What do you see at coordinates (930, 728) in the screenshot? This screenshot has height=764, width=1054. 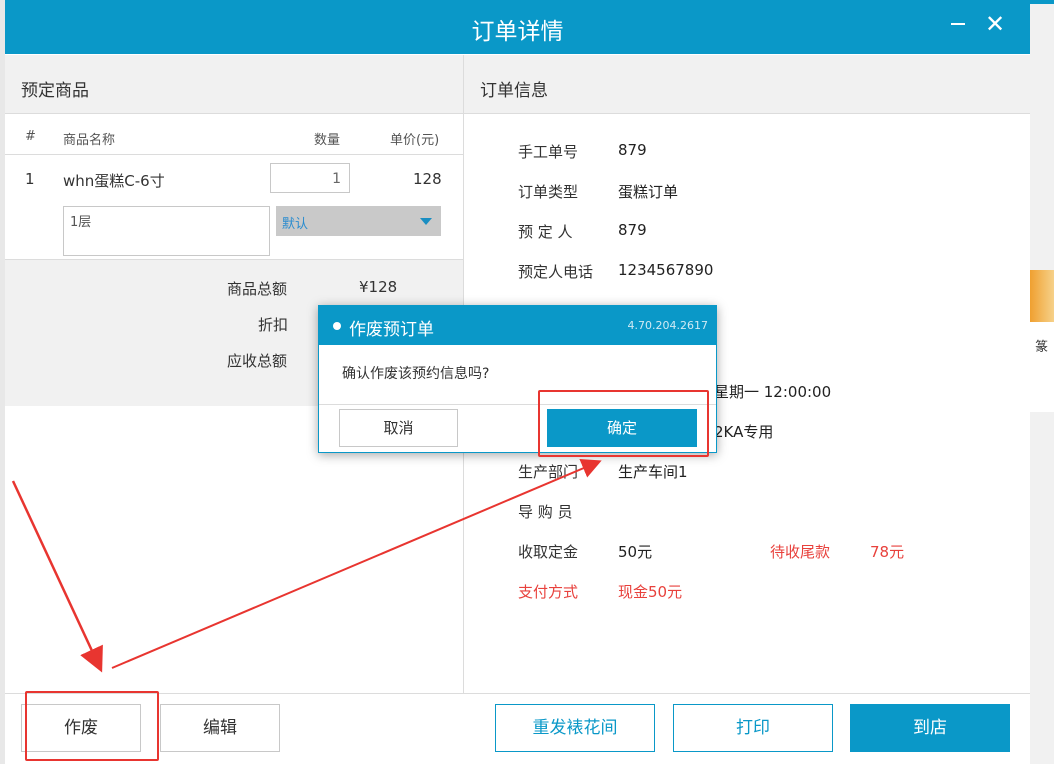 I see `arrive-button: 到店` at bounding box center [930, 728].